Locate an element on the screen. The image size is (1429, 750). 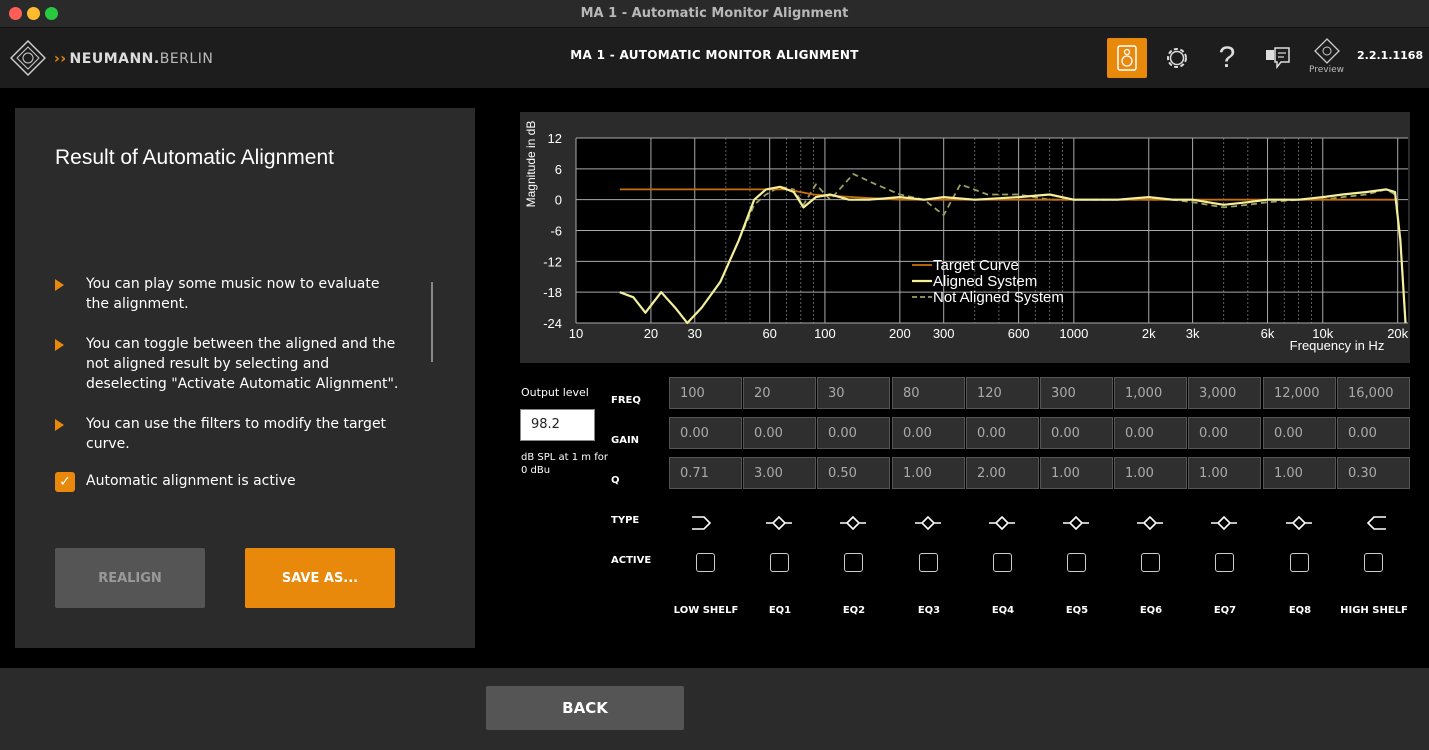
alignment-active-label: Automatic alignment is active is located at coordinates (191, 481).